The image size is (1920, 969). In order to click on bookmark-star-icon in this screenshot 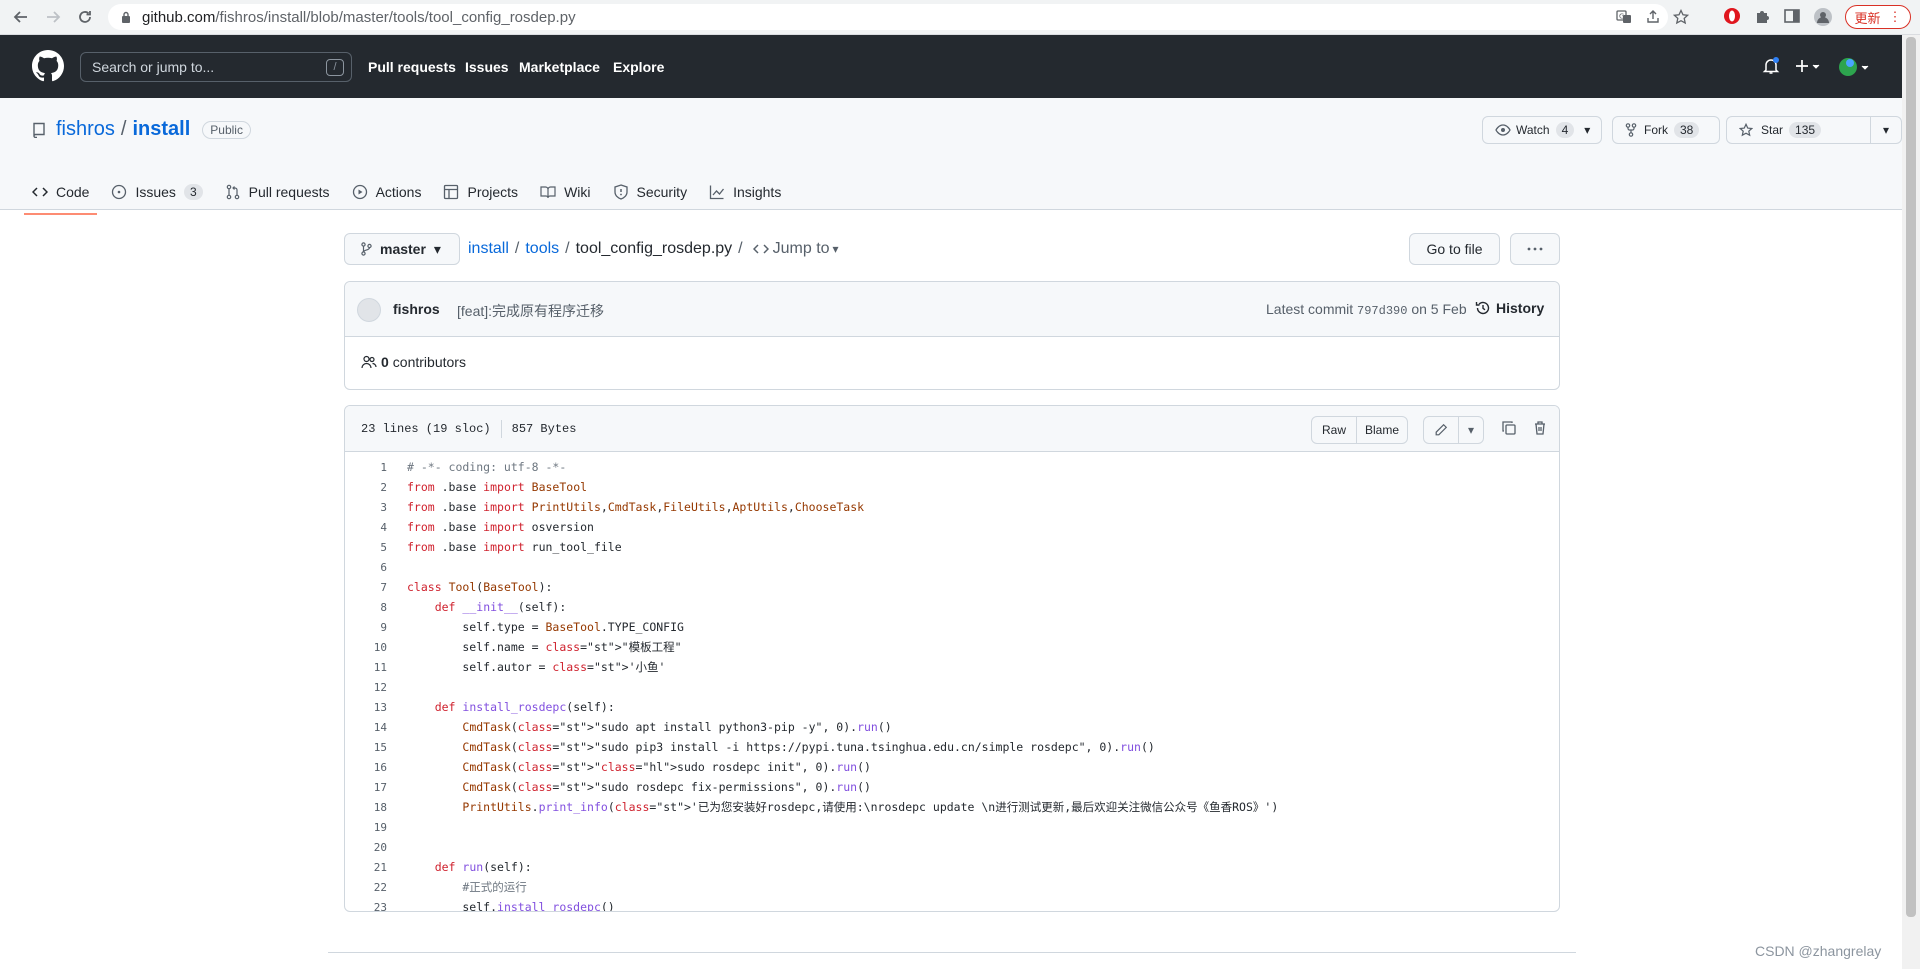, I will do `click(1681, 17)`.